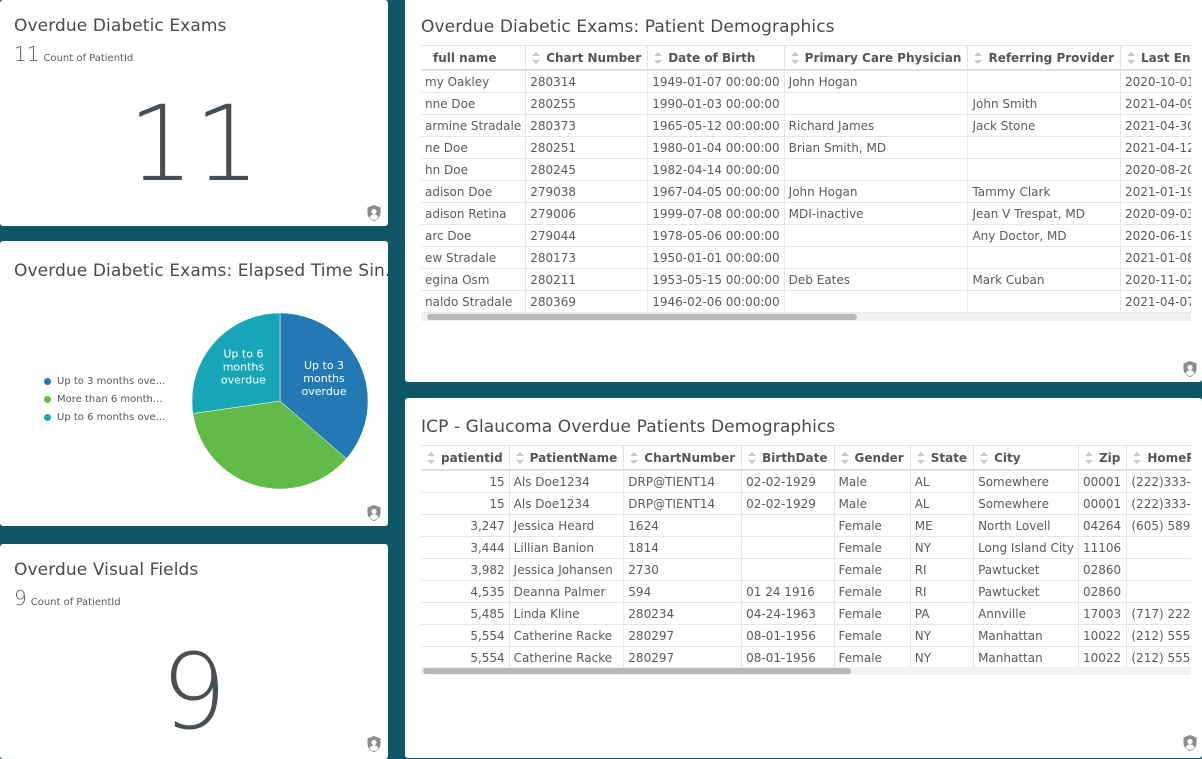  Describe the element at coordinates (567, 657) in the screenshot. I see `table-cell: Catherine Racke` at that location.